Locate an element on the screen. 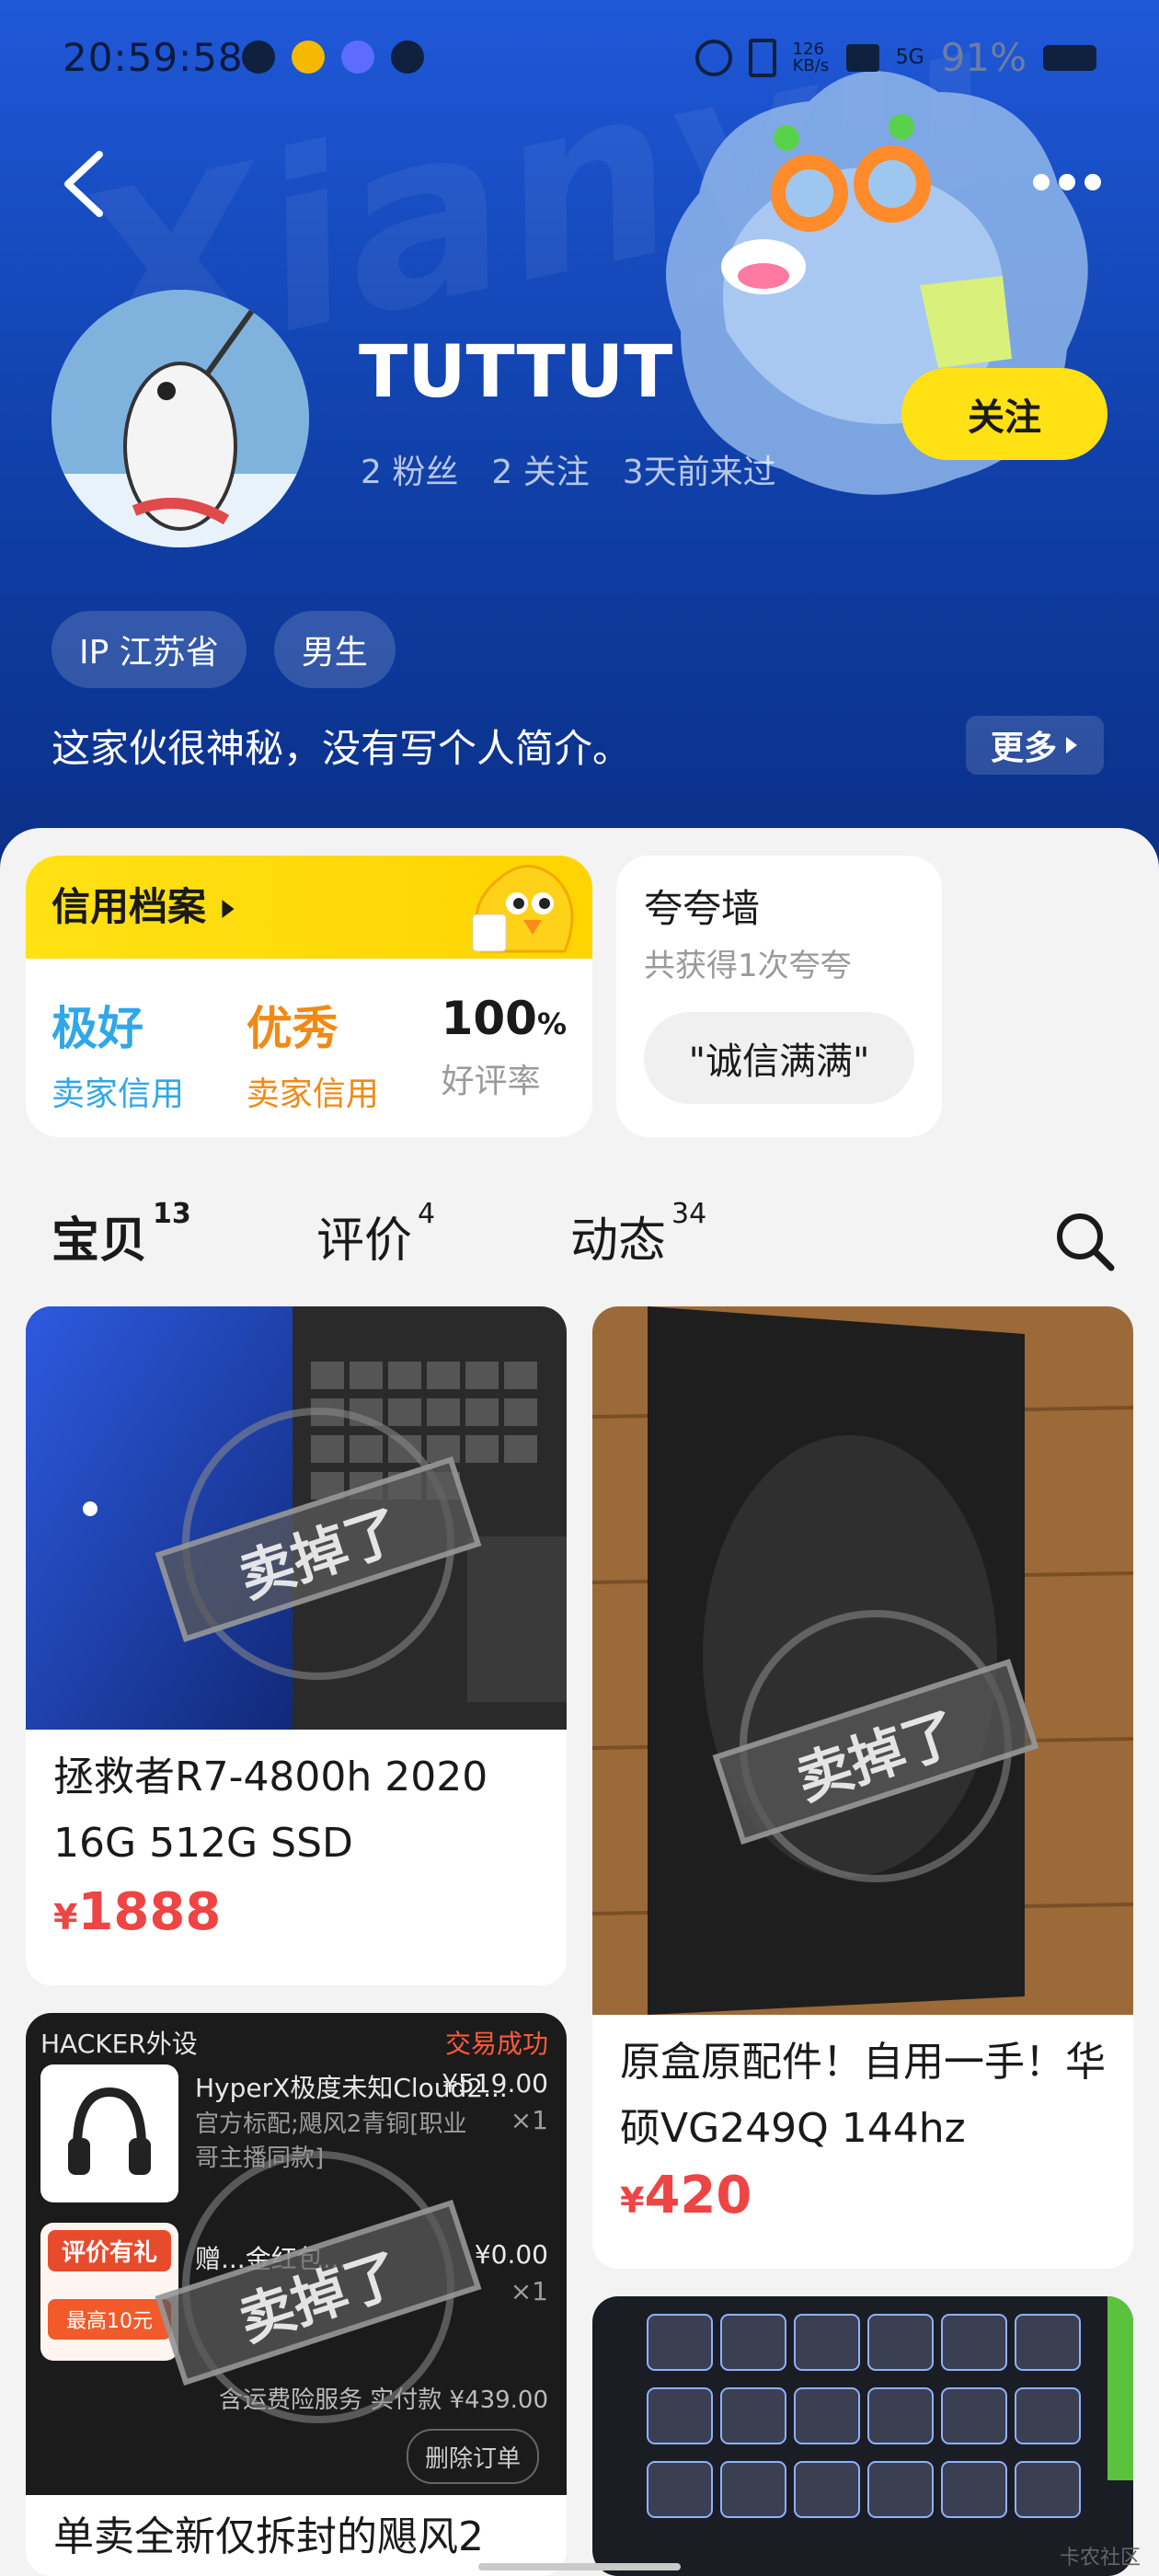 This screenshot has height=2576, width=1159. more-button: 更多 is located at coordinates (1035, 745).